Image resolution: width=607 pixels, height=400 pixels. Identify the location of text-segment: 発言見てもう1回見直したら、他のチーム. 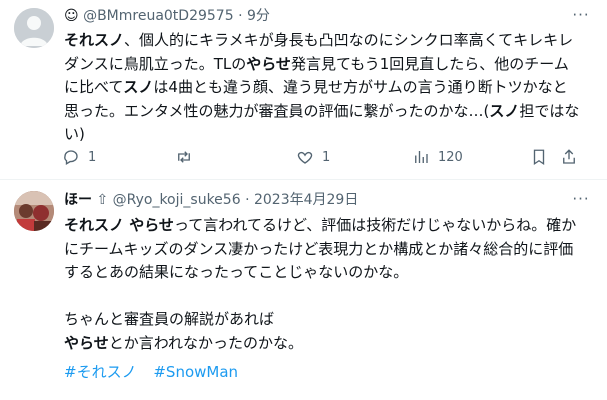
(429, 63).